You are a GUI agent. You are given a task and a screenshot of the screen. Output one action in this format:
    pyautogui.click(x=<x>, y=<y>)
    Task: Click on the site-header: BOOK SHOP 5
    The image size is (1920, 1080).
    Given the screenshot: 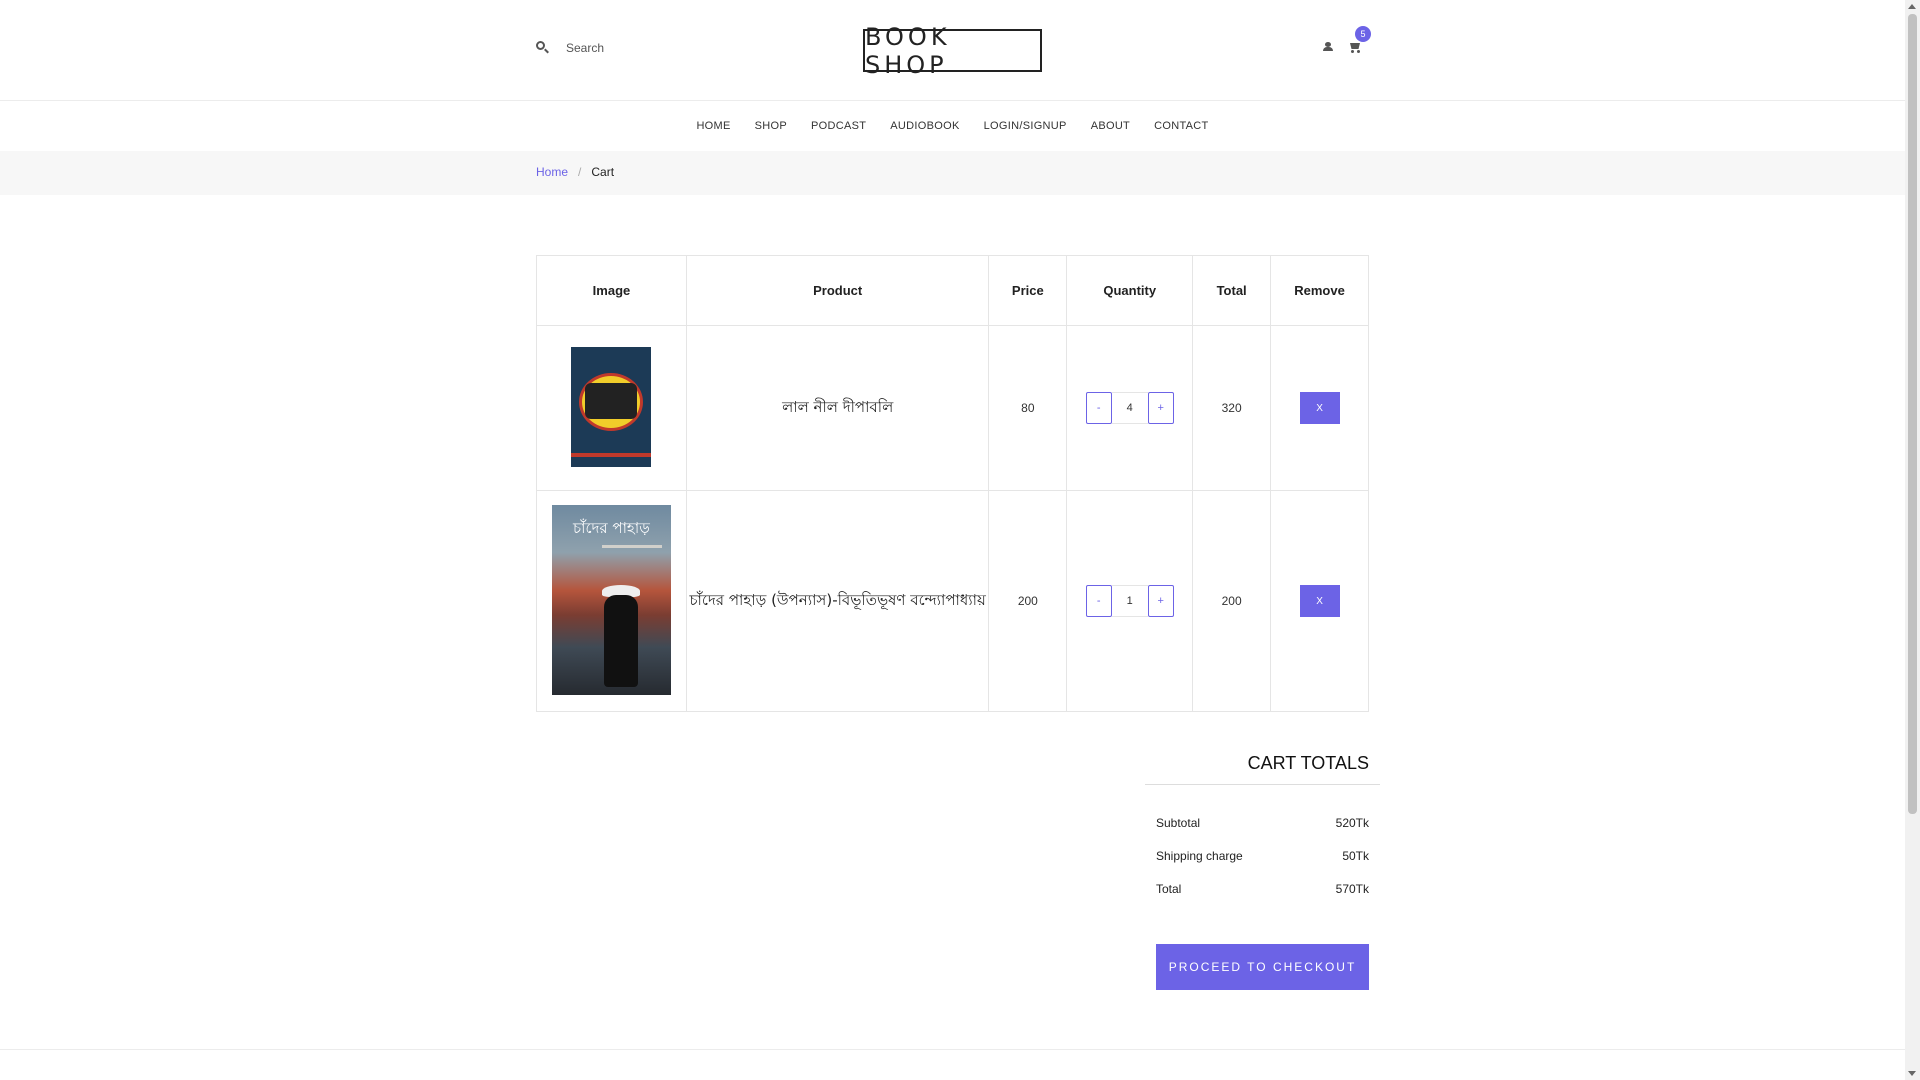 What is the action you would take?
    pyautogui.click(x=952, y=50)
    